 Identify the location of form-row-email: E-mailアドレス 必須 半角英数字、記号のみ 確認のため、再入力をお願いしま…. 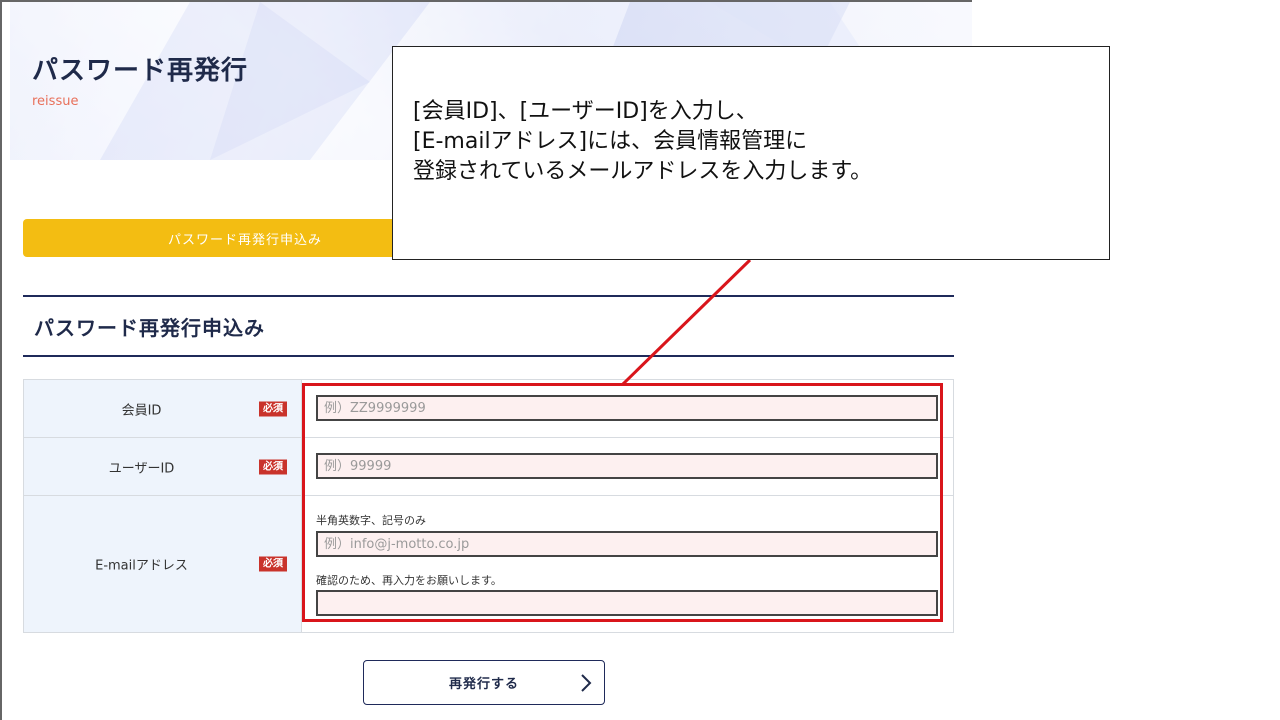
(488, 564).